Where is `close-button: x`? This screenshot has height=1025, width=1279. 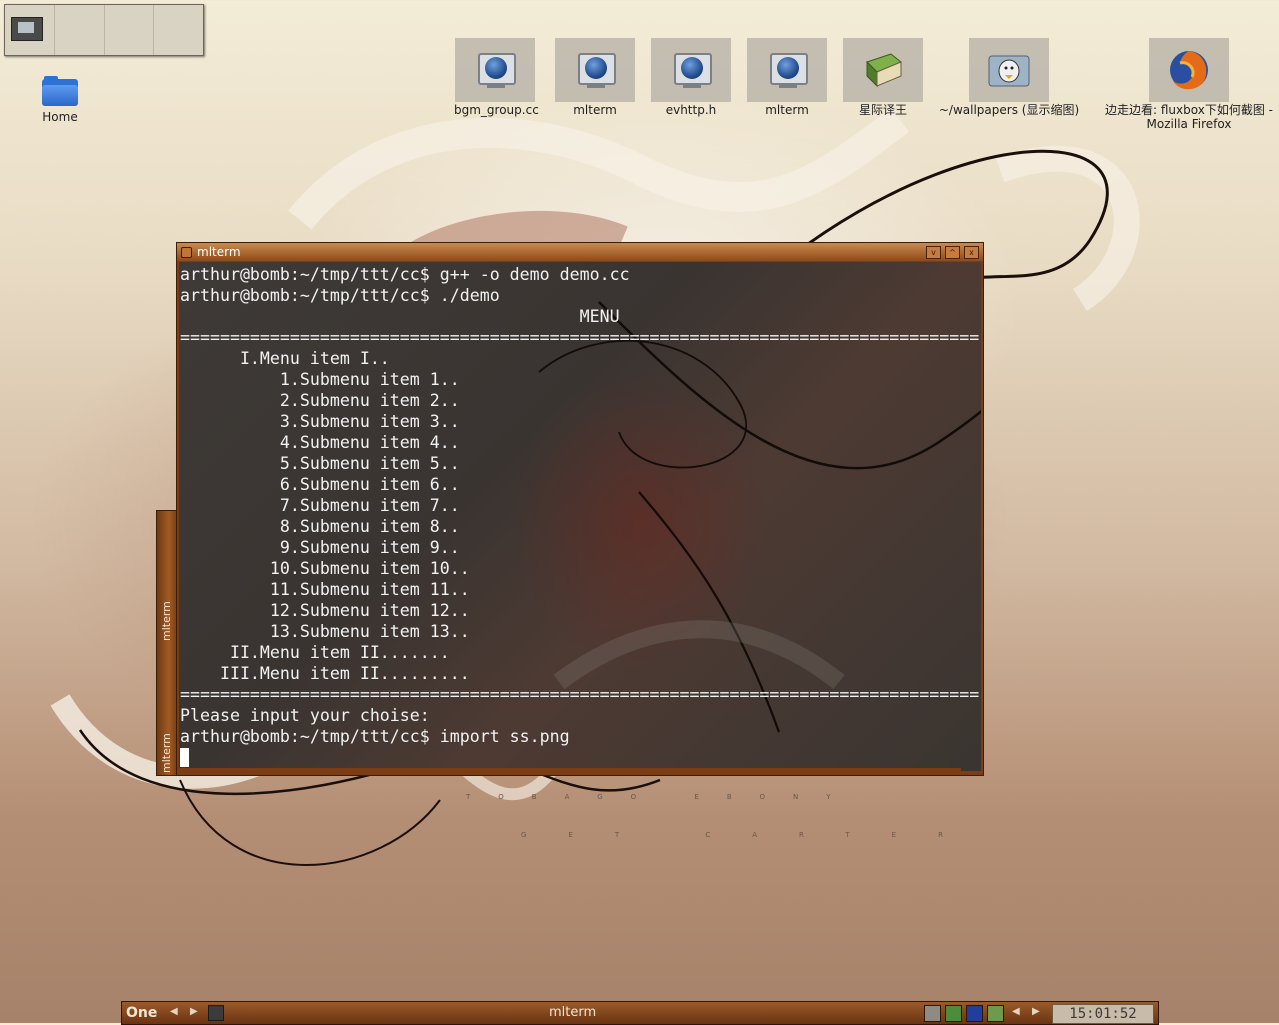
close-button: x is located at coordinates (971, 252).